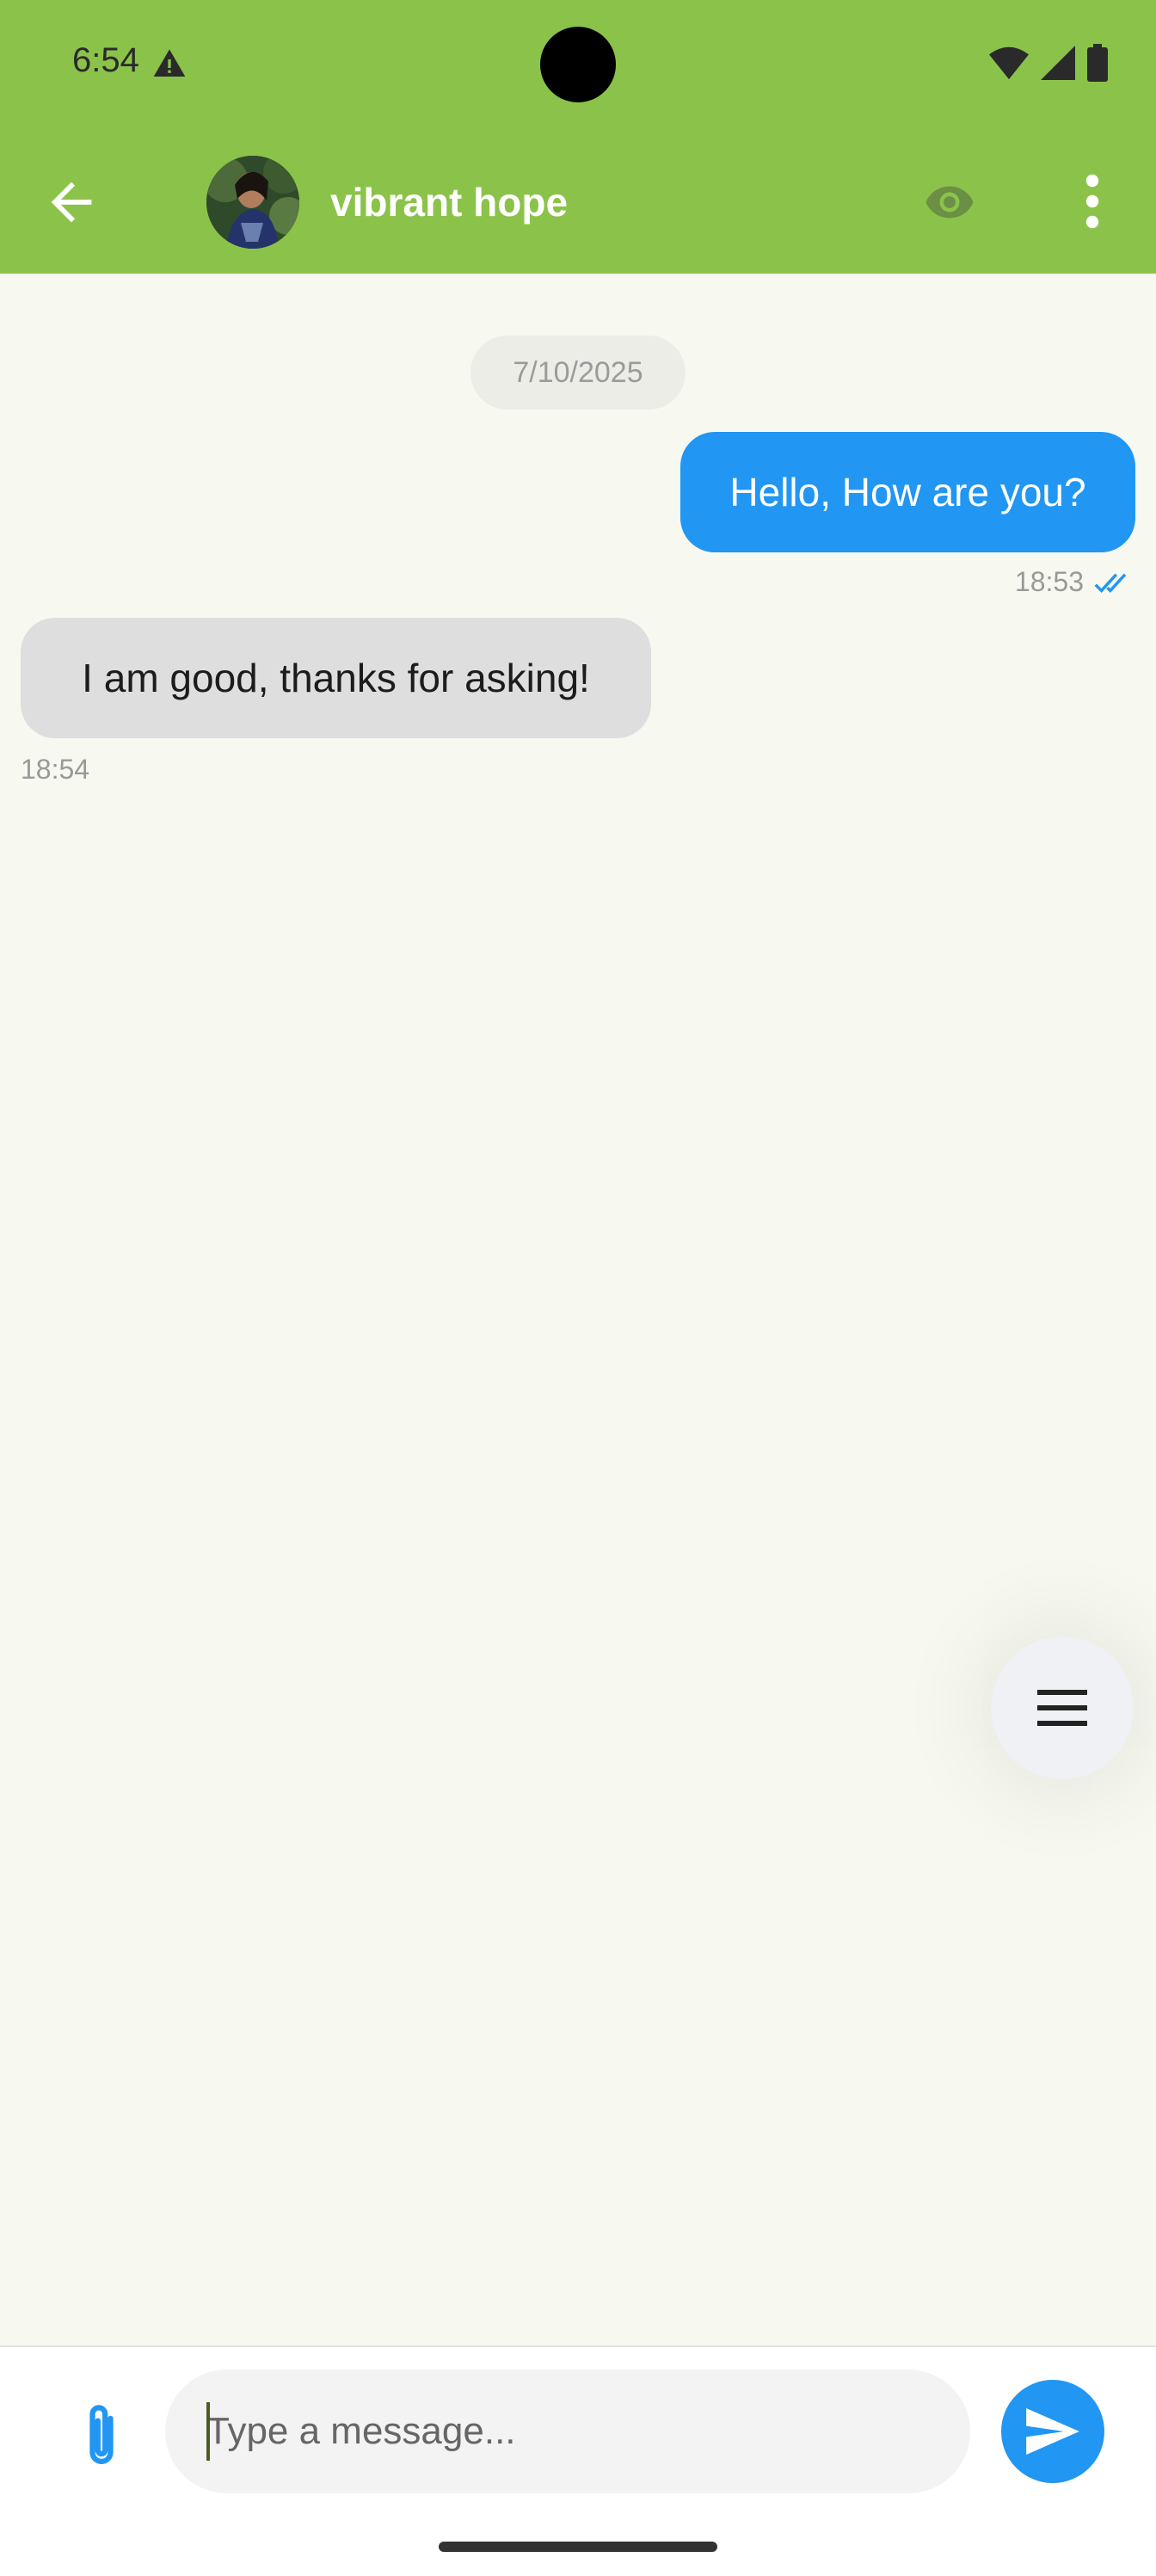 This screenshot has height=2576, width=1156. Describe the element at coordinates (568, 2432) in the screenshot. I see `message-input` at that location.